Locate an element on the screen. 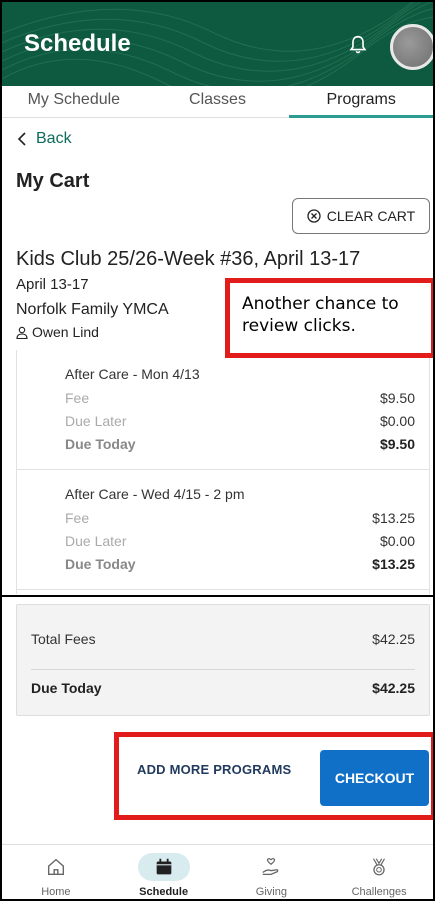 The width and height of the screenshot is (435, 901). total-fees-label: Total Fees is located at coordinates (63, 639).